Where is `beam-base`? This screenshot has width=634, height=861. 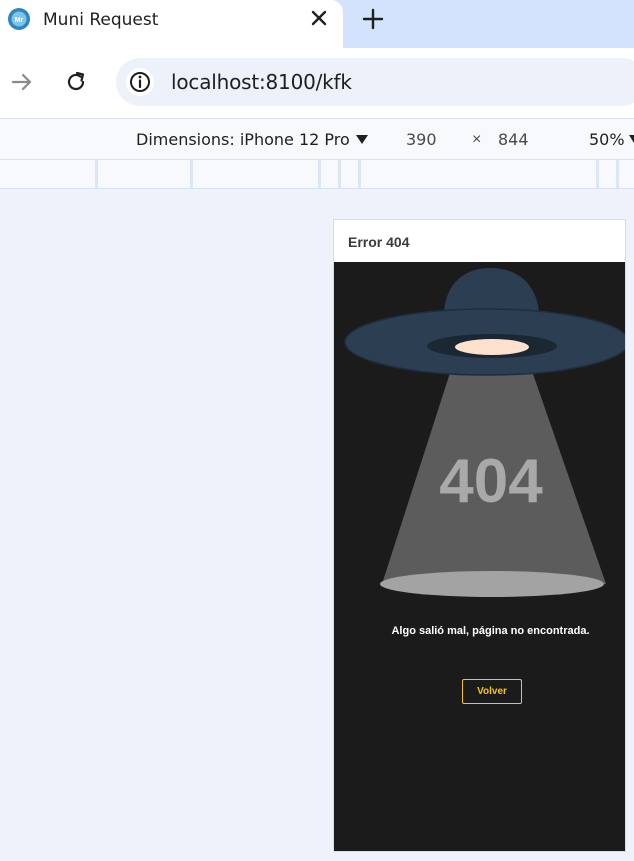
beam-base is located at coordinates (492, 584).